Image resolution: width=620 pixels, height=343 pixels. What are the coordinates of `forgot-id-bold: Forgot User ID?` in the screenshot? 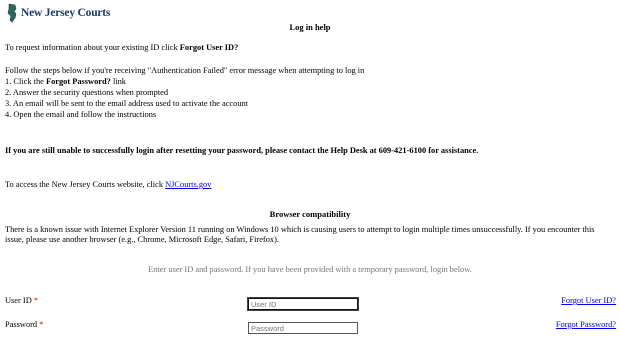 It's located at (209, 47).